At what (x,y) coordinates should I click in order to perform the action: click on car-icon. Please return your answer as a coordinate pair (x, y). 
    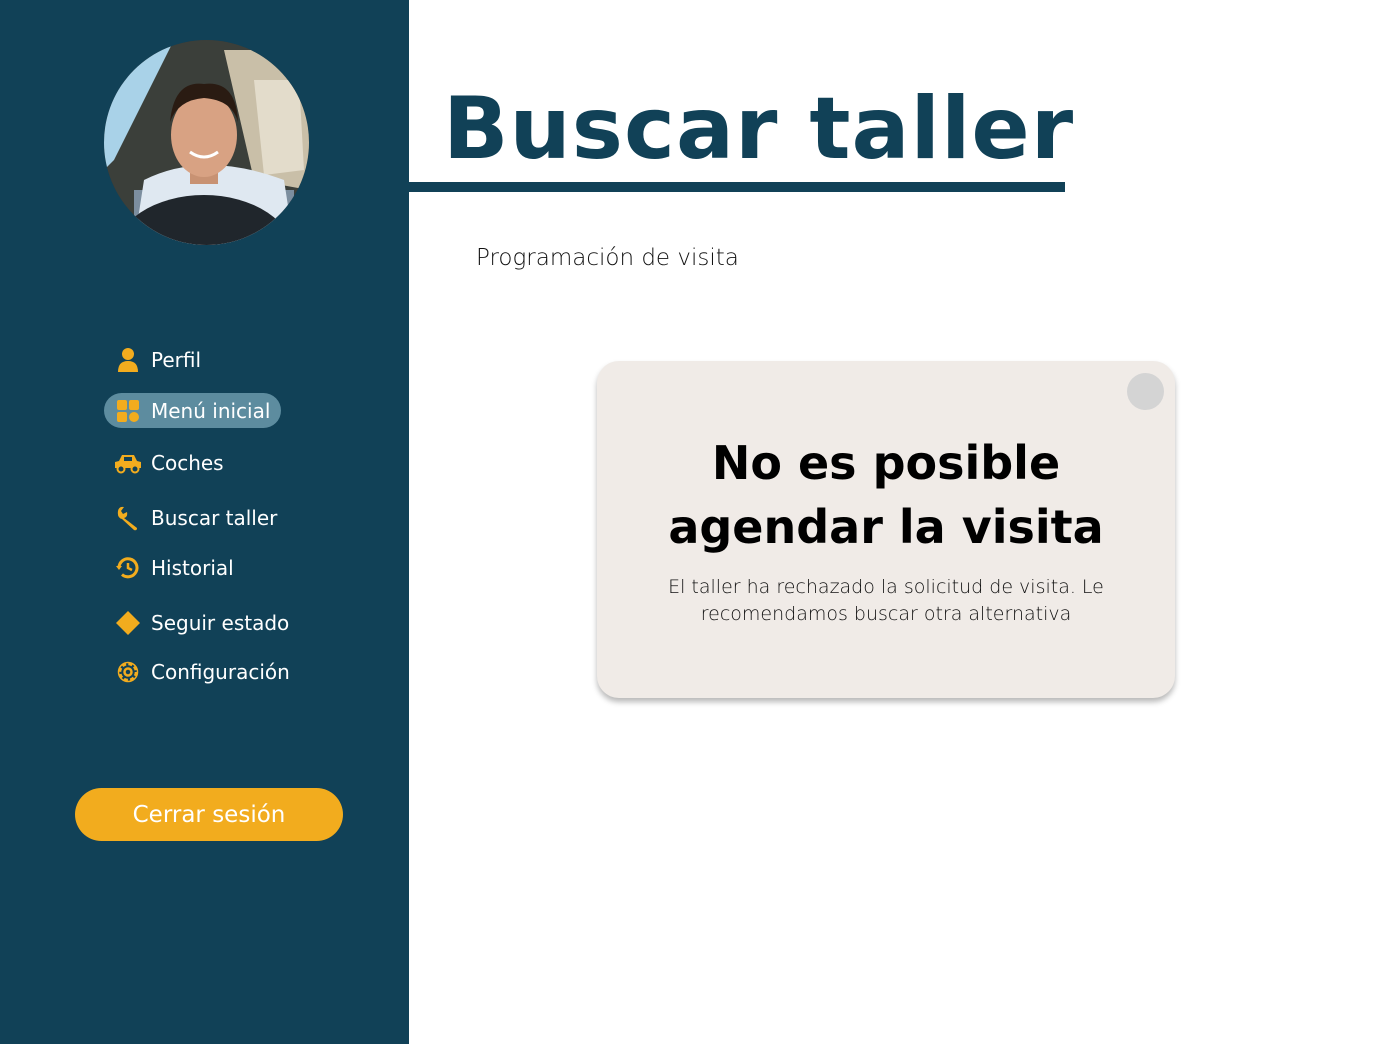
    Looking at the image, I should click on (128, 463).